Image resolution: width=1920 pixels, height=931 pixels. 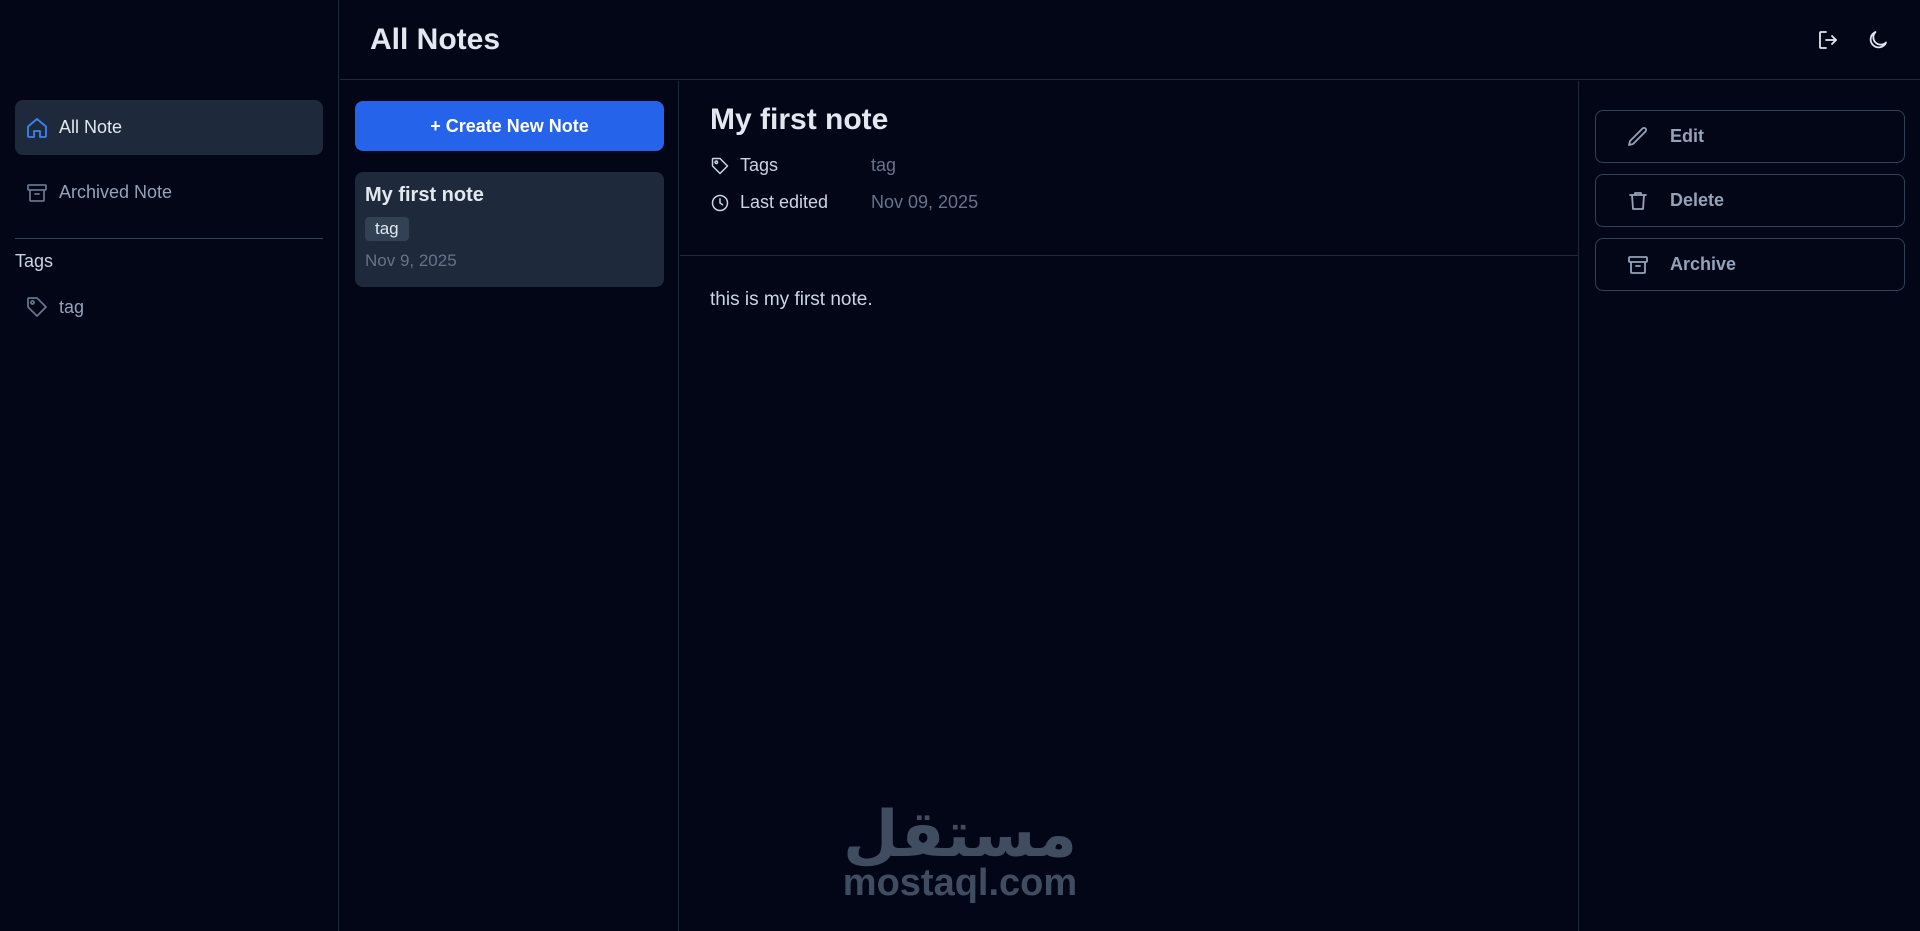 What do you see at coordinates (1129, 202) in the screenshot?
I see `note-edited-row: Last edited Nov 09, 2025` at bounding box center [1129, 202].